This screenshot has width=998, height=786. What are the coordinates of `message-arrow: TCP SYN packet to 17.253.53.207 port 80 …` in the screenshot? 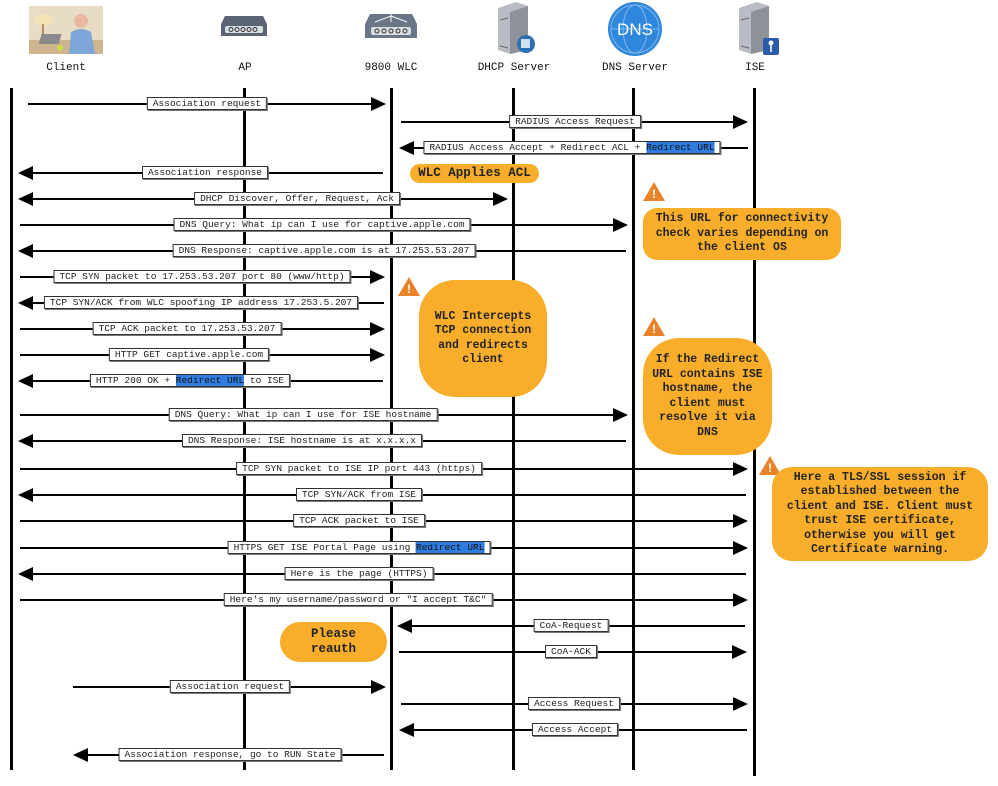 It's located at (202, 277).